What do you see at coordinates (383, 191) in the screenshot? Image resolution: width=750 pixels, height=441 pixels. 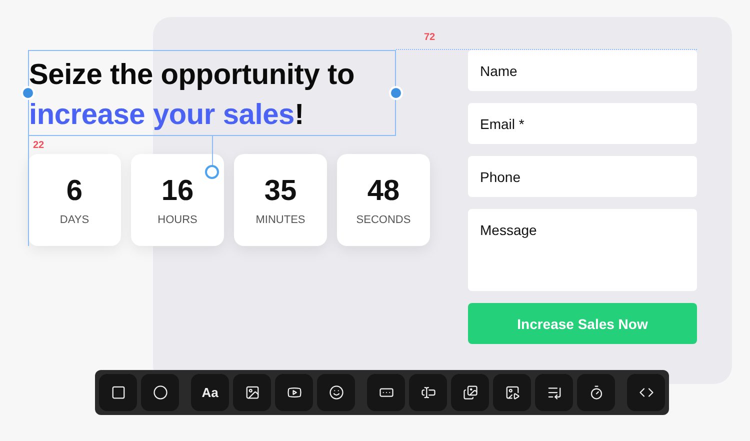 I see `countdown-value: 48` at bounding box center [383, 191].